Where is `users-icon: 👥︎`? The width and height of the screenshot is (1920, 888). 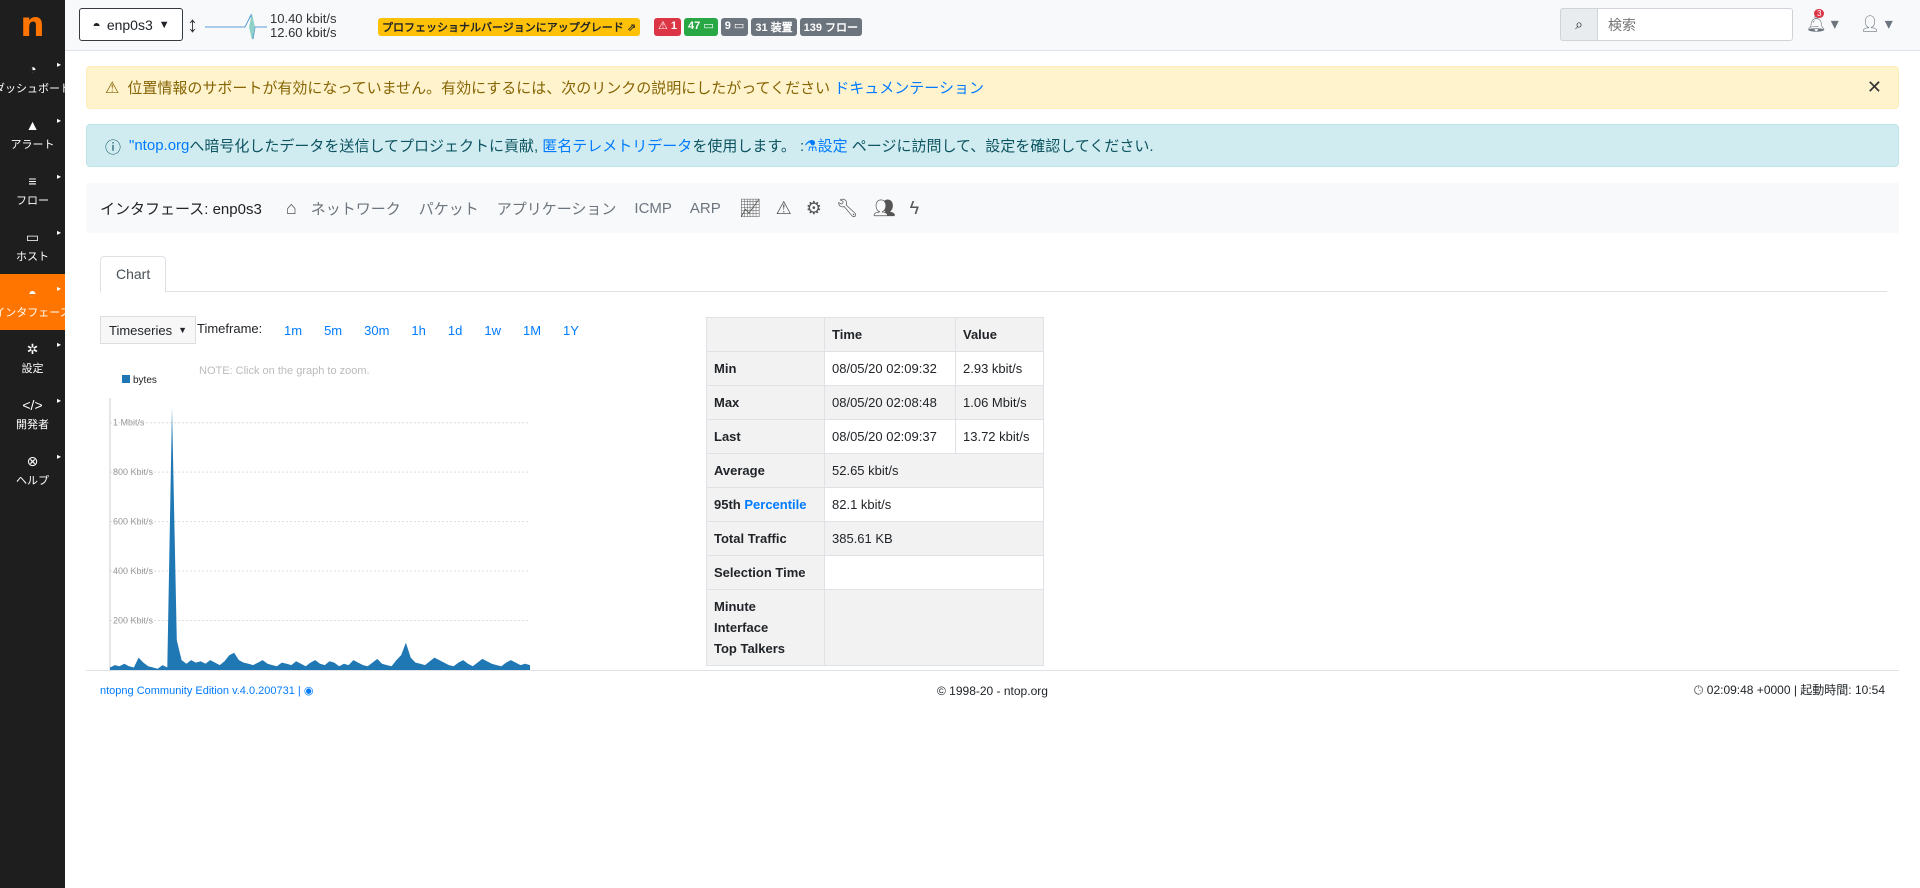
users-icon: 👥︎ is located at coordinates (884, 208).